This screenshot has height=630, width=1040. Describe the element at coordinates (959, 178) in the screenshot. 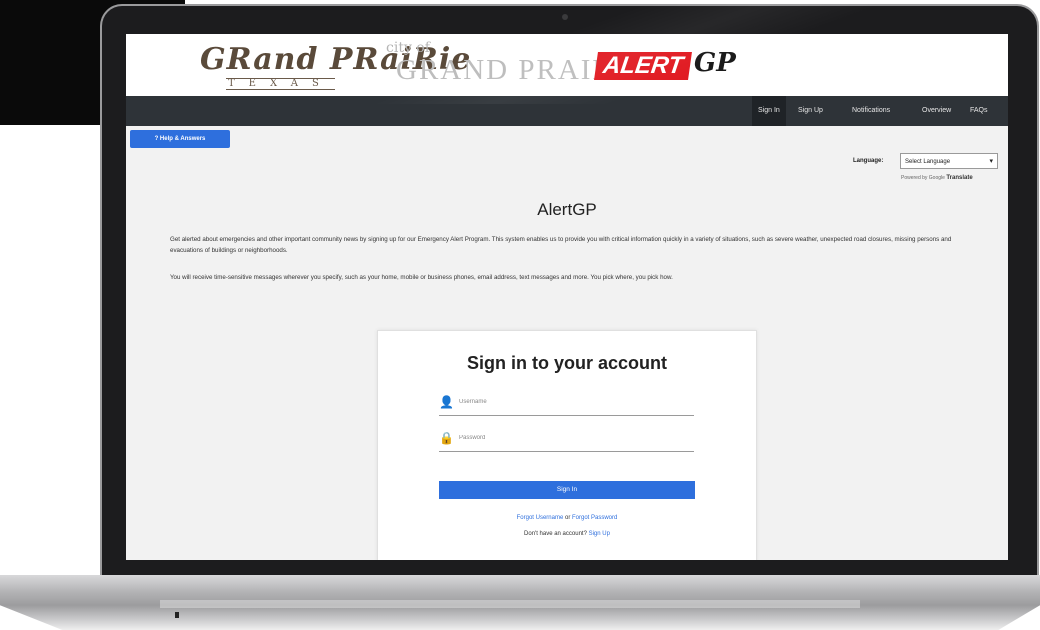

I see `translate-link: Translate` at that location.